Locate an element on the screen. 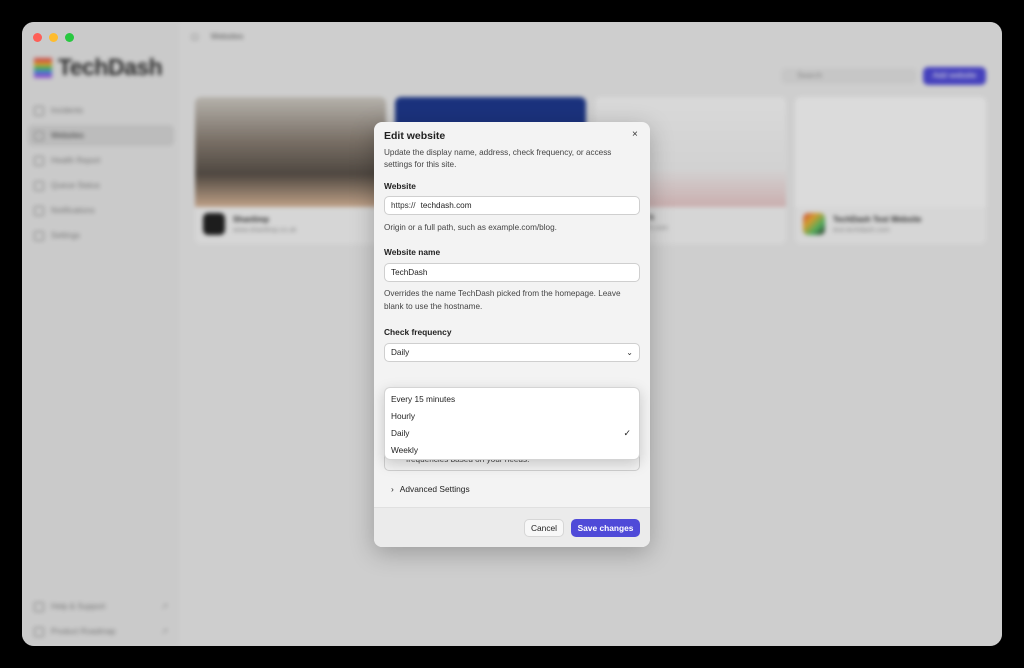  option-label: Every 15 minutes is located at coordinates (423, 399).